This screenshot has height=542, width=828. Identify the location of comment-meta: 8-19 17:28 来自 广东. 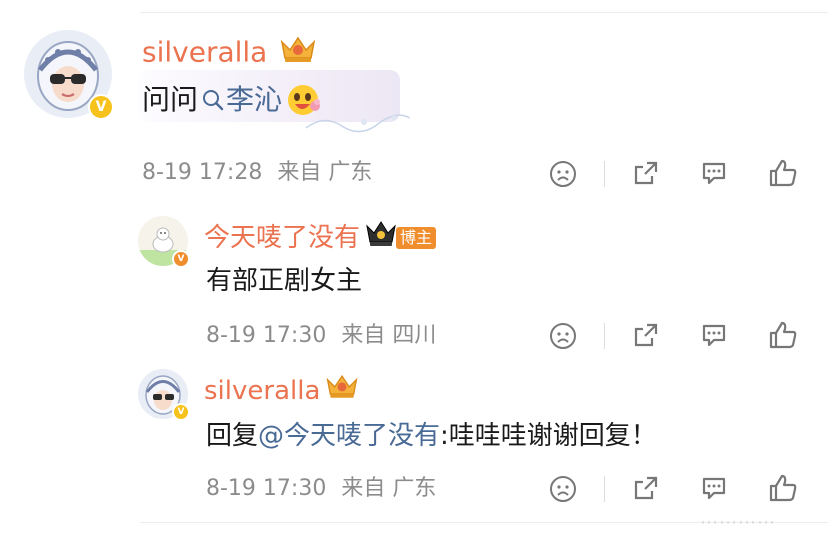
(257, 173).